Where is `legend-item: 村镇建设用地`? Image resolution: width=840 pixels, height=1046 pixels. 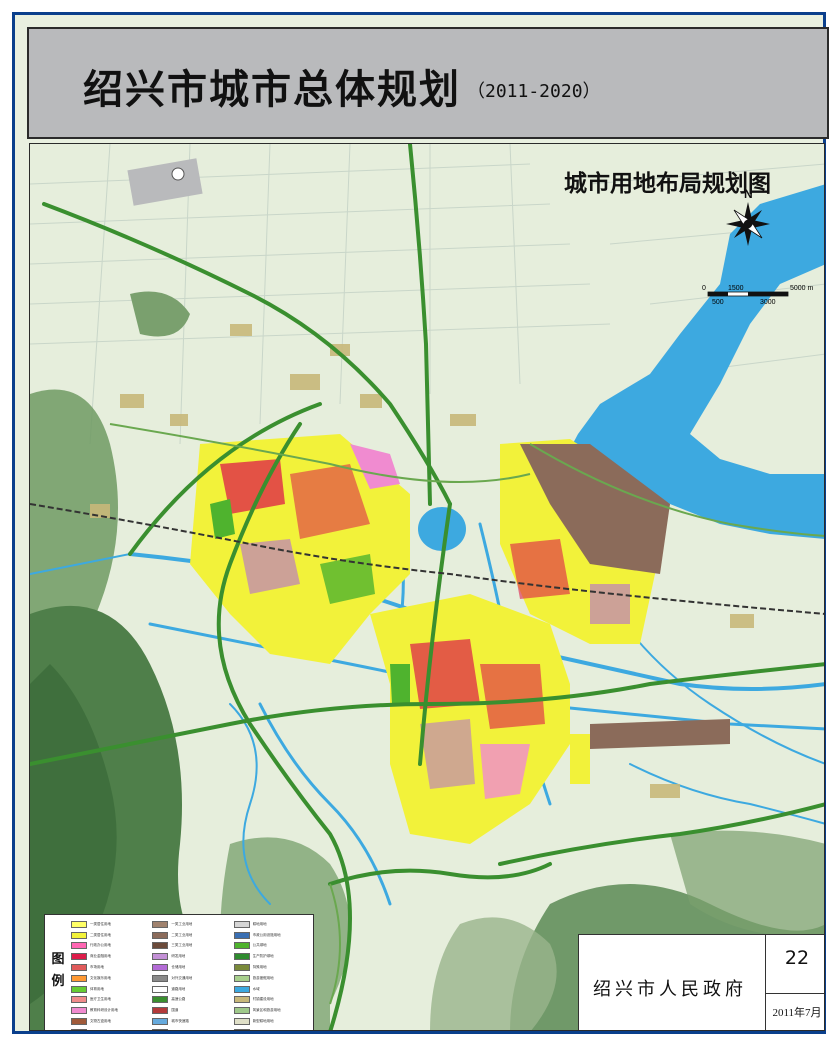 legend-item: 村镇建设用地 is located at coordinates (272, 1000).